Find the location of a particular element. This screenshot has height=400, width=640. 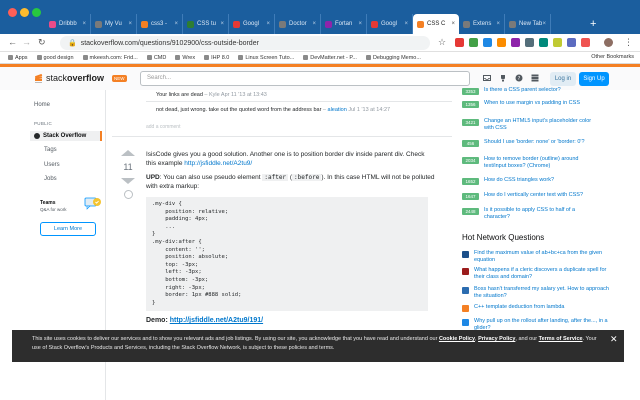

linked-question: 3353 Is there a CSS parent selector? is located at coordinates (532, 91).